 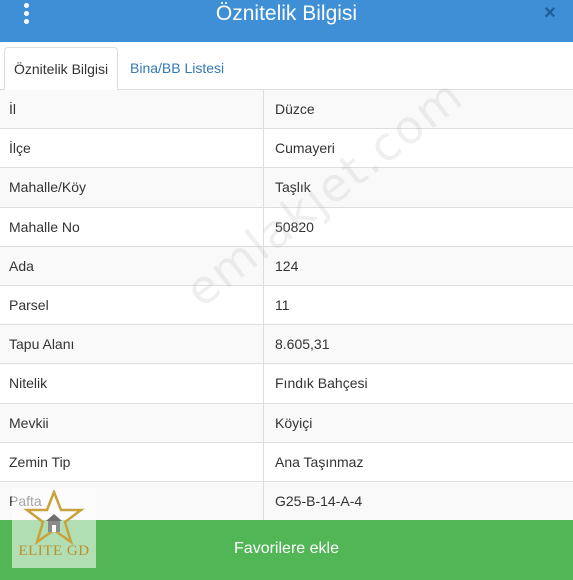 What do you see at coordinates (319, 461) in the screenshot?
I see `attribute-value: Ana Taşınmaz` at bounding box center [319, 461].